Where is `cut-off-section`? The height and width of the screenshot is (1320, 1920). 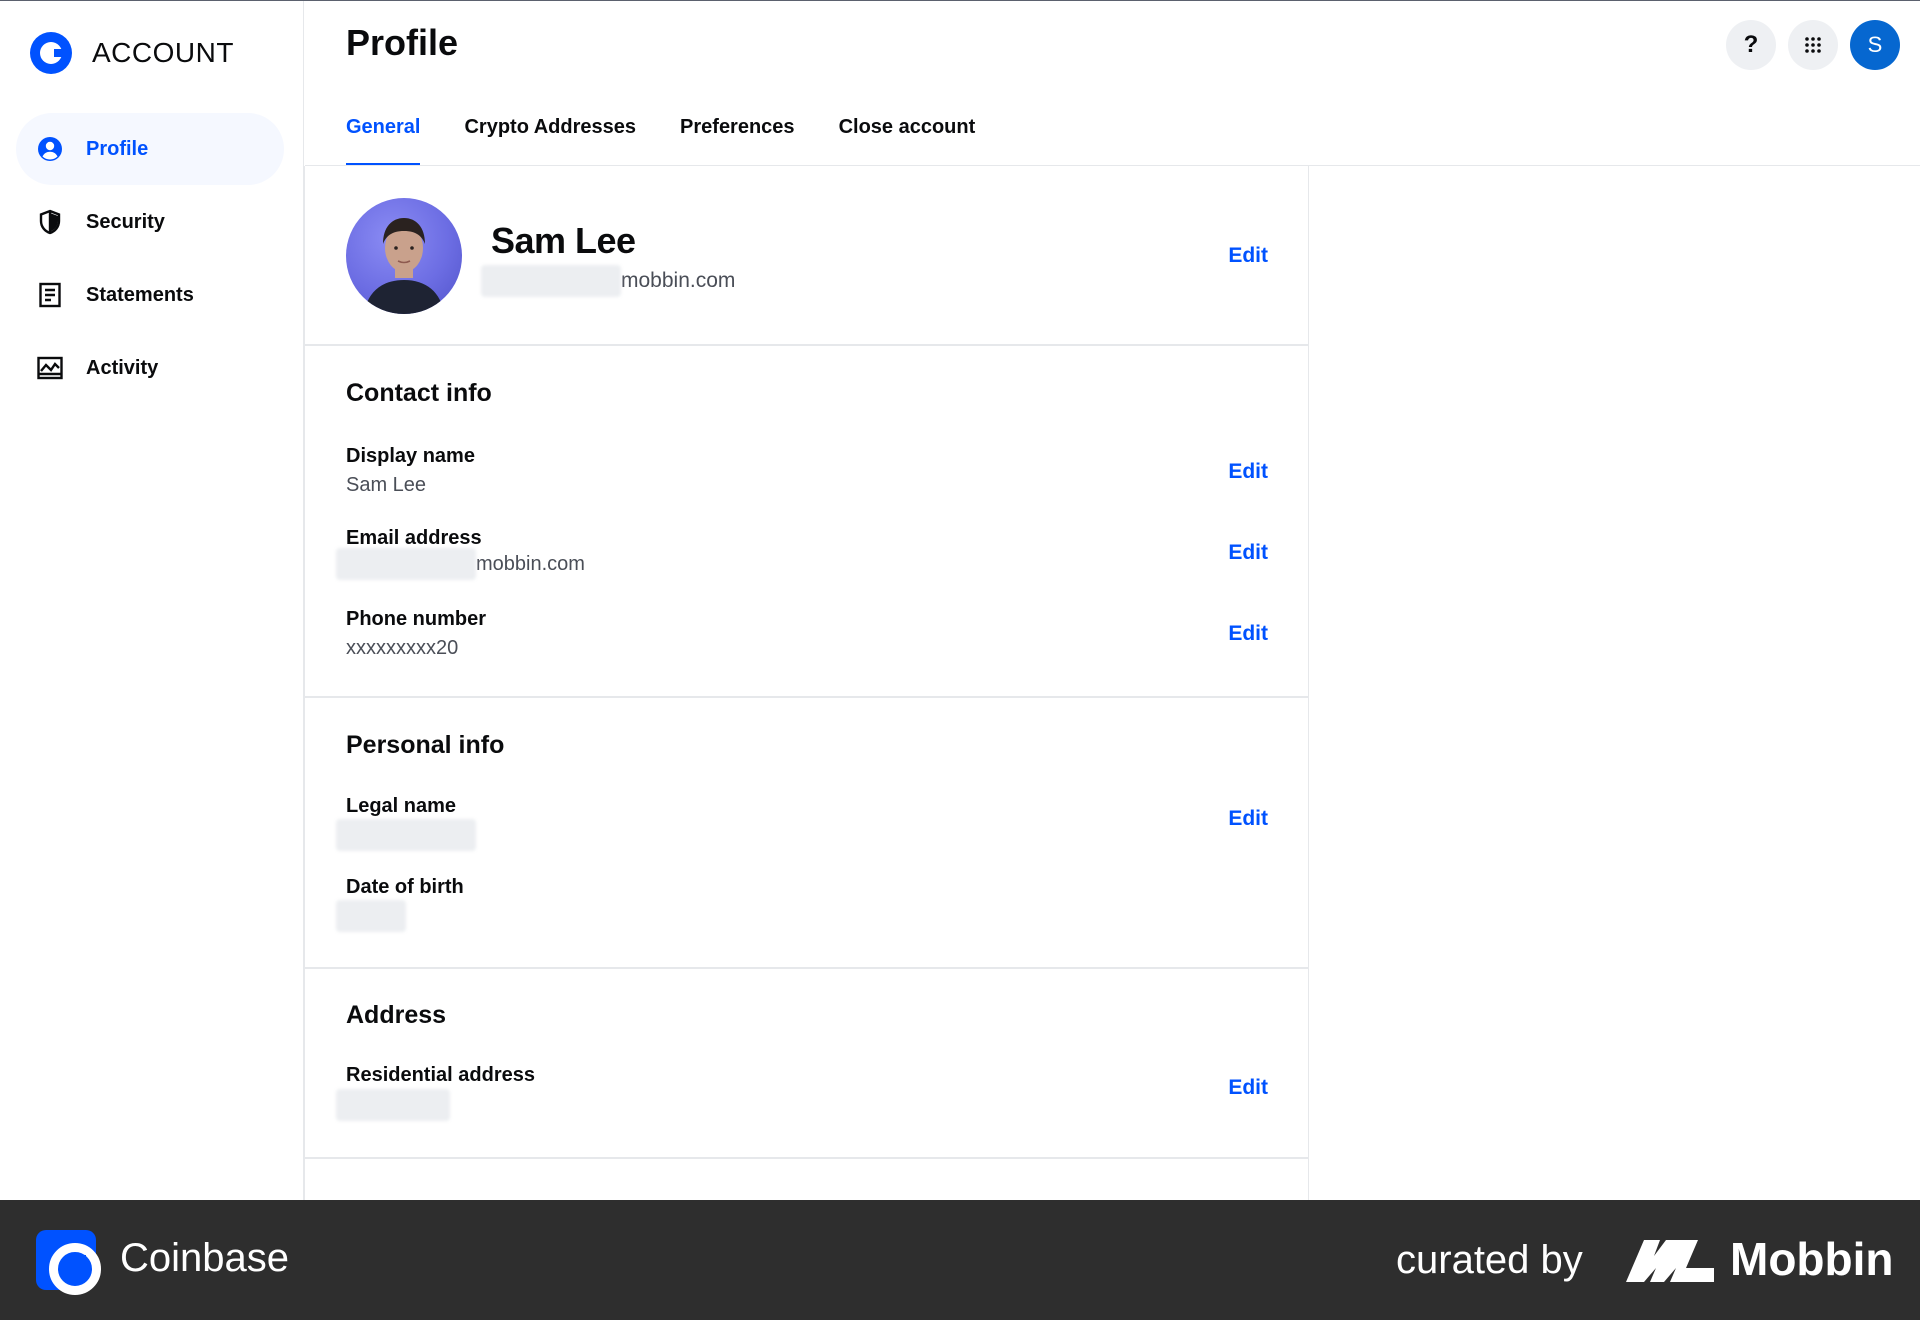 cut-off-section is located at coordinates (806, 1179).